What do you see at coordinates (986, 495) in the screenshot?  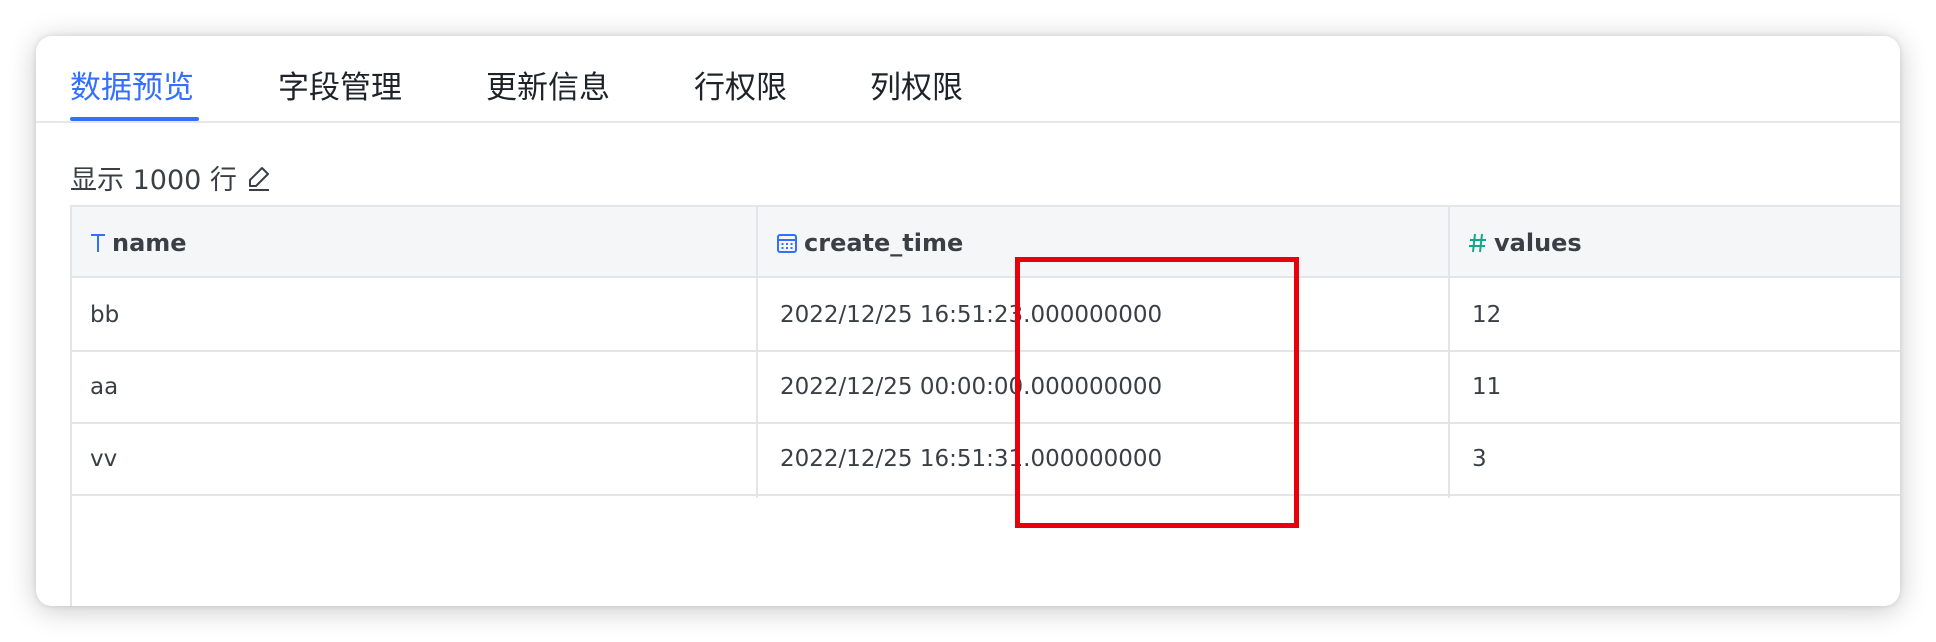 I see `row-divider` at bounding box center [986, 495].